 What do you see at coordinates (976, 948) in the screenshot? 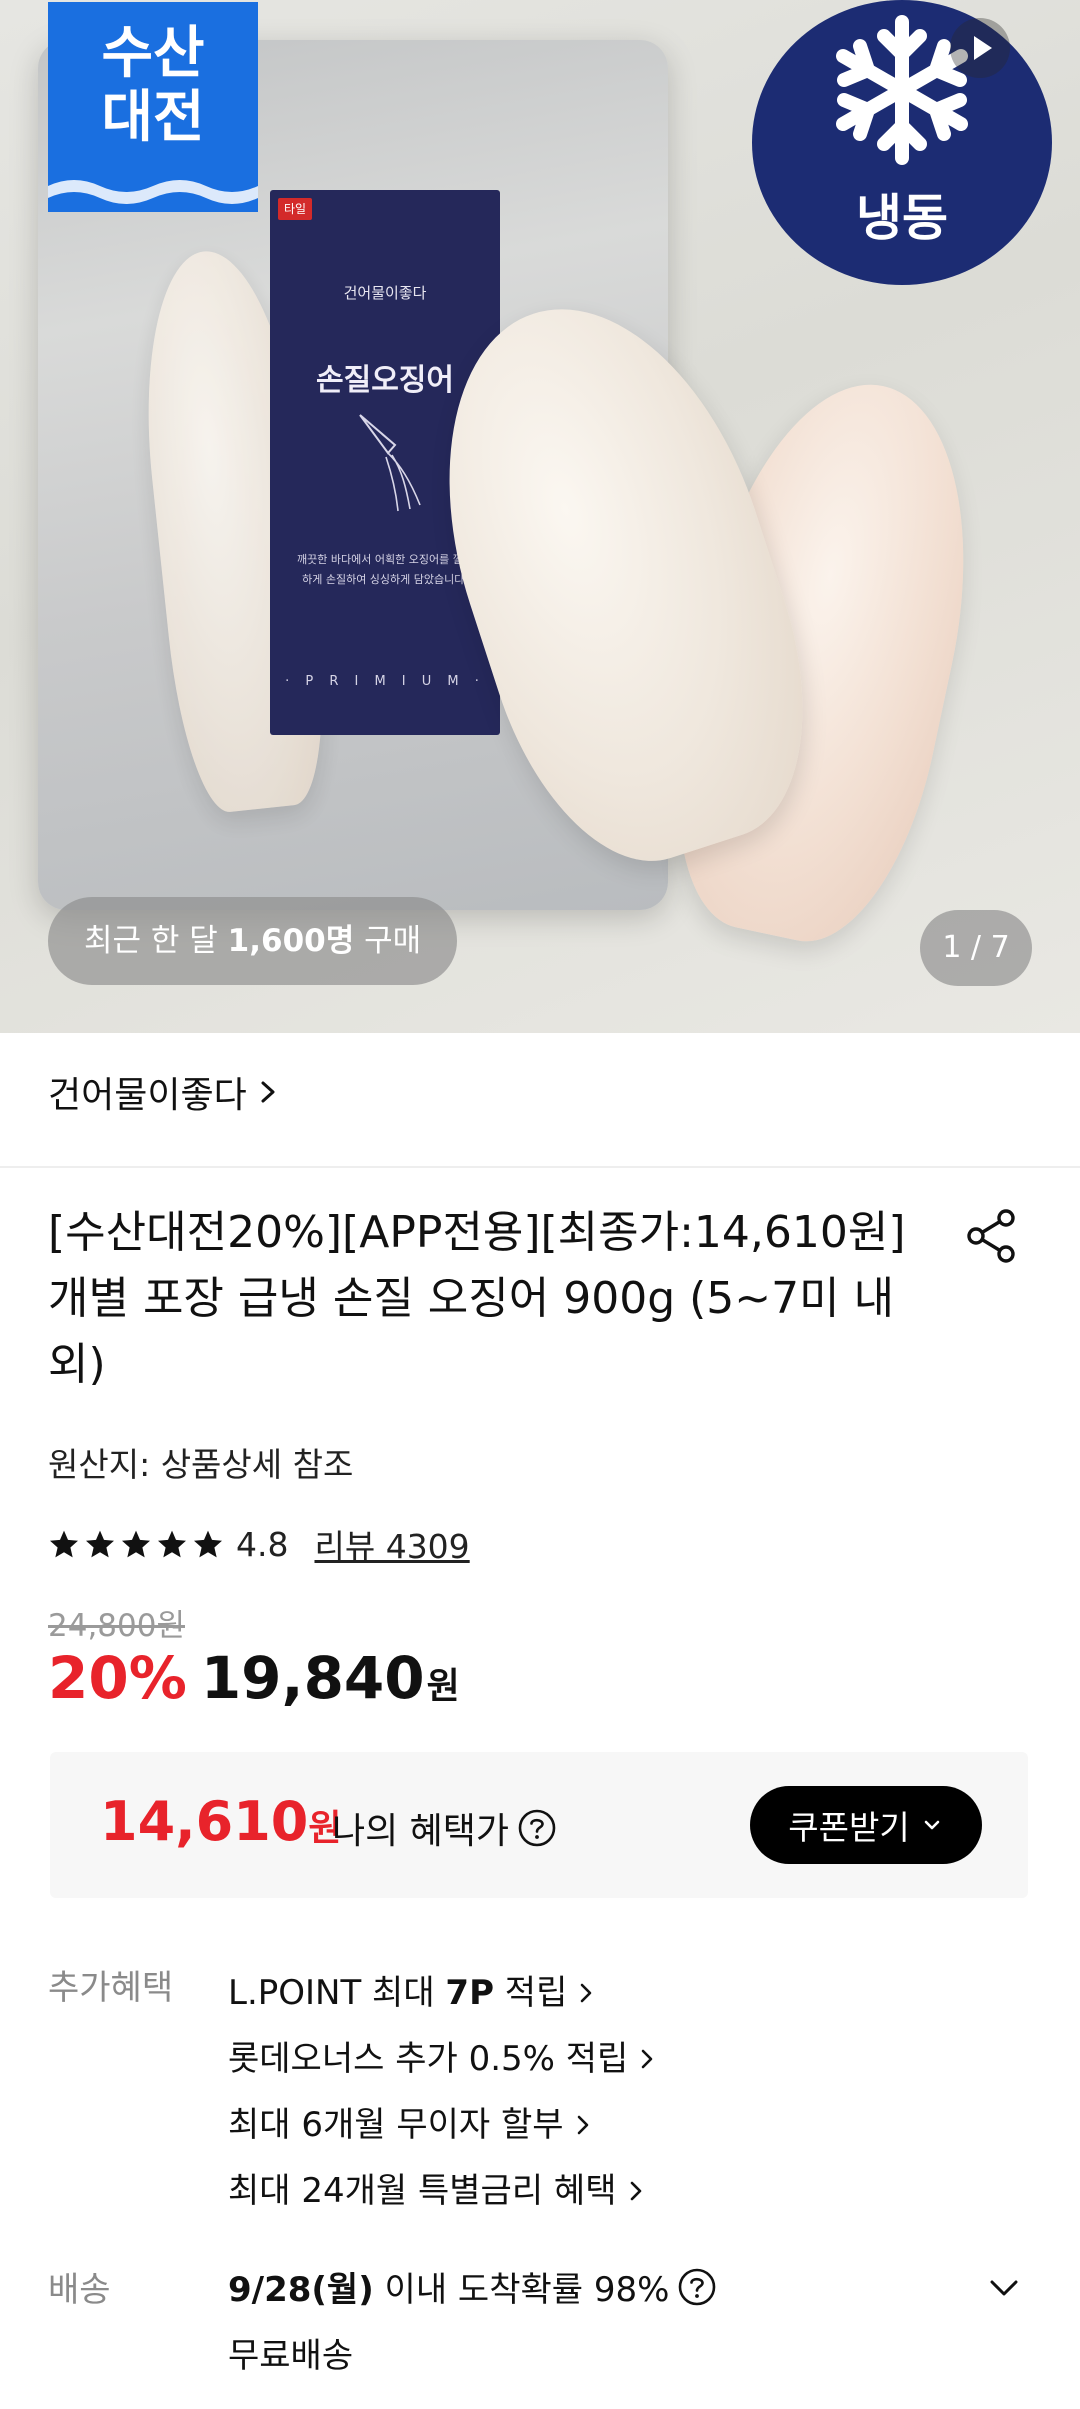
I see `image-page-indicator: 1 / 7` at bounding box center [976, 948].